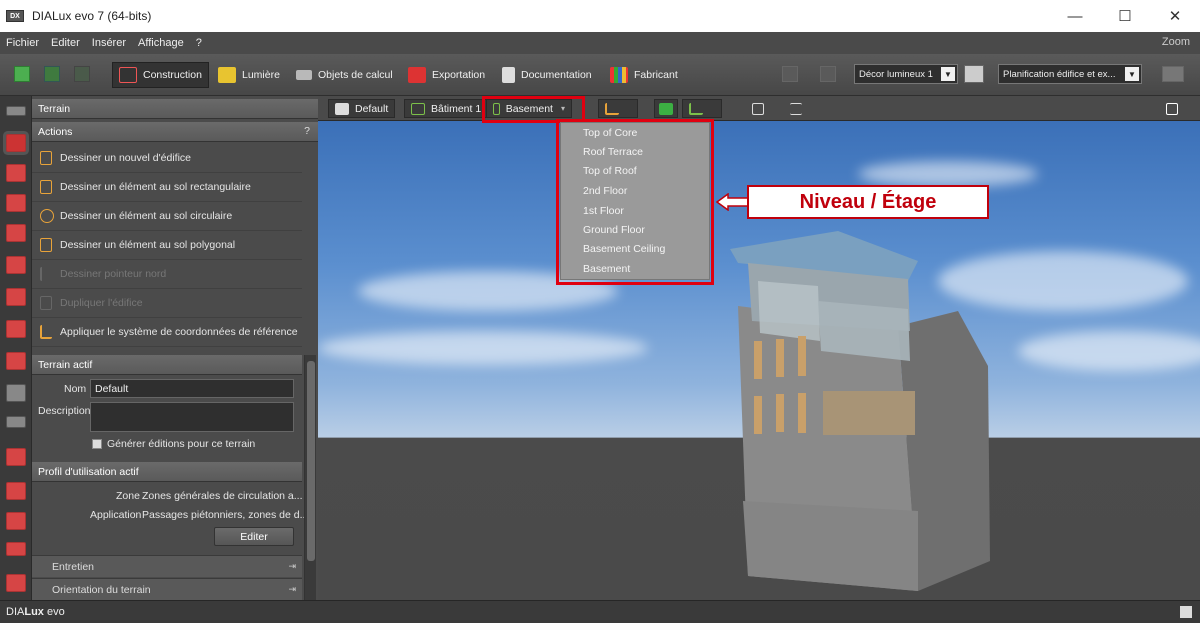 This screenshot has height=623, width=1200. What do you see at coordinates (22, 74) in the screenshot?
I see `save-icon` at bounding box center [22, 74].